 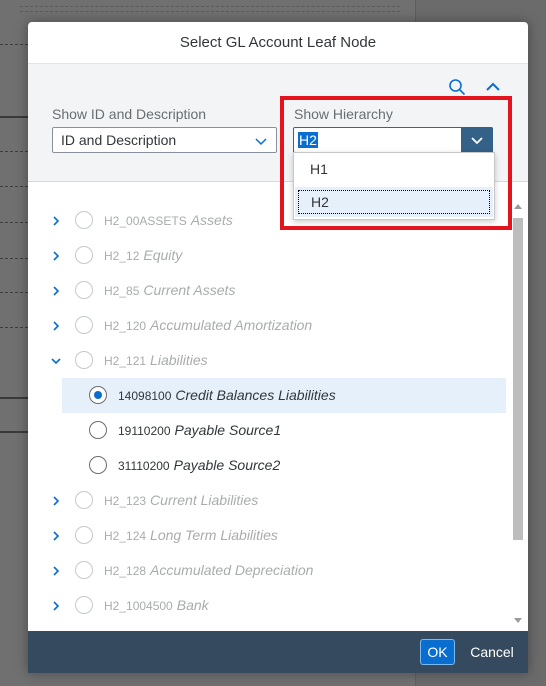 I want to click on tree-row-label: H2_128 Accumulated Depreciation, so click(x=208, y=570).